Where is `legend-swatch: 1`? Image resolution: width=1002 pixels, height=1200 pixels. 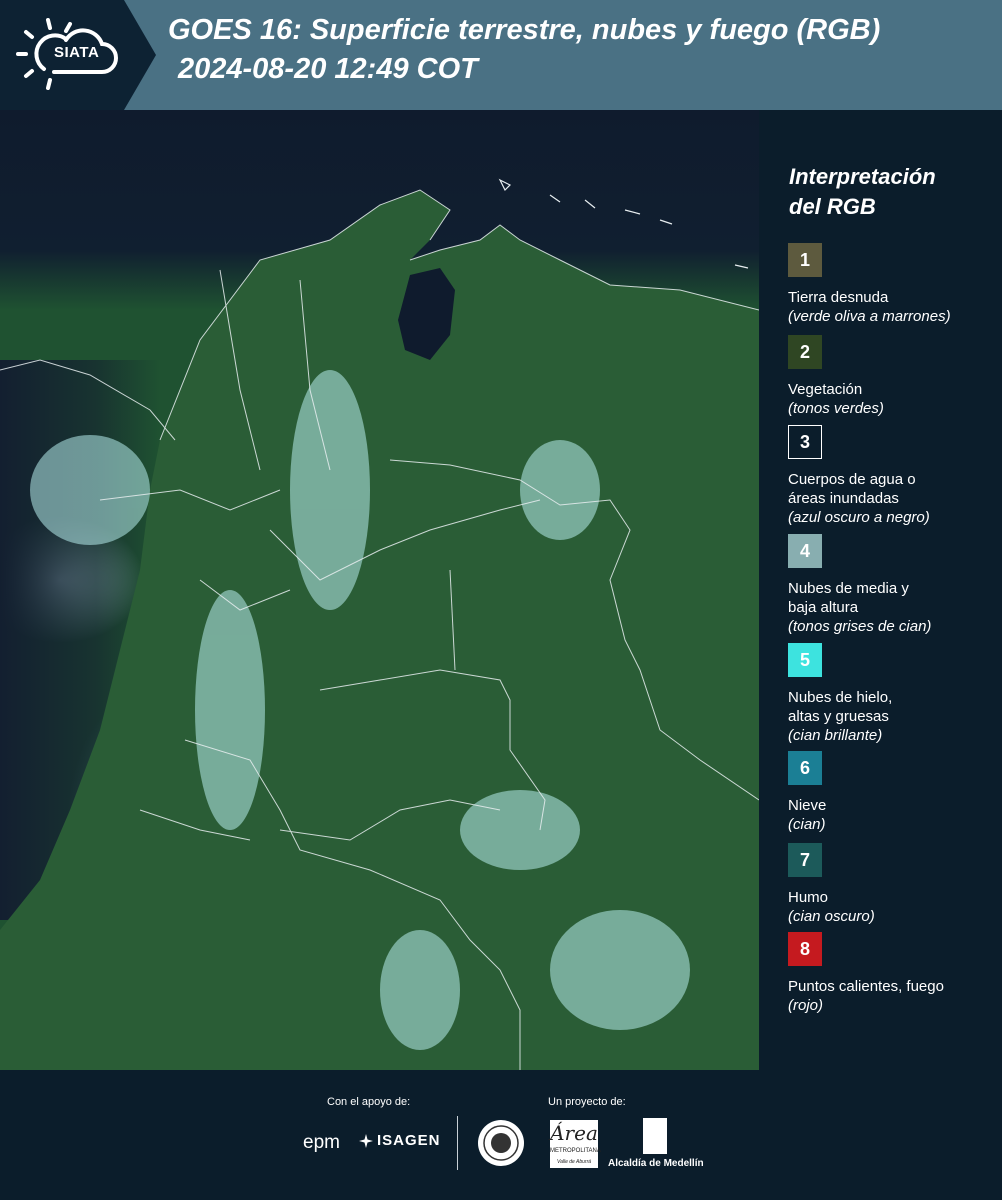
legend-swatch: 1 is located at coordinates (805, 260).